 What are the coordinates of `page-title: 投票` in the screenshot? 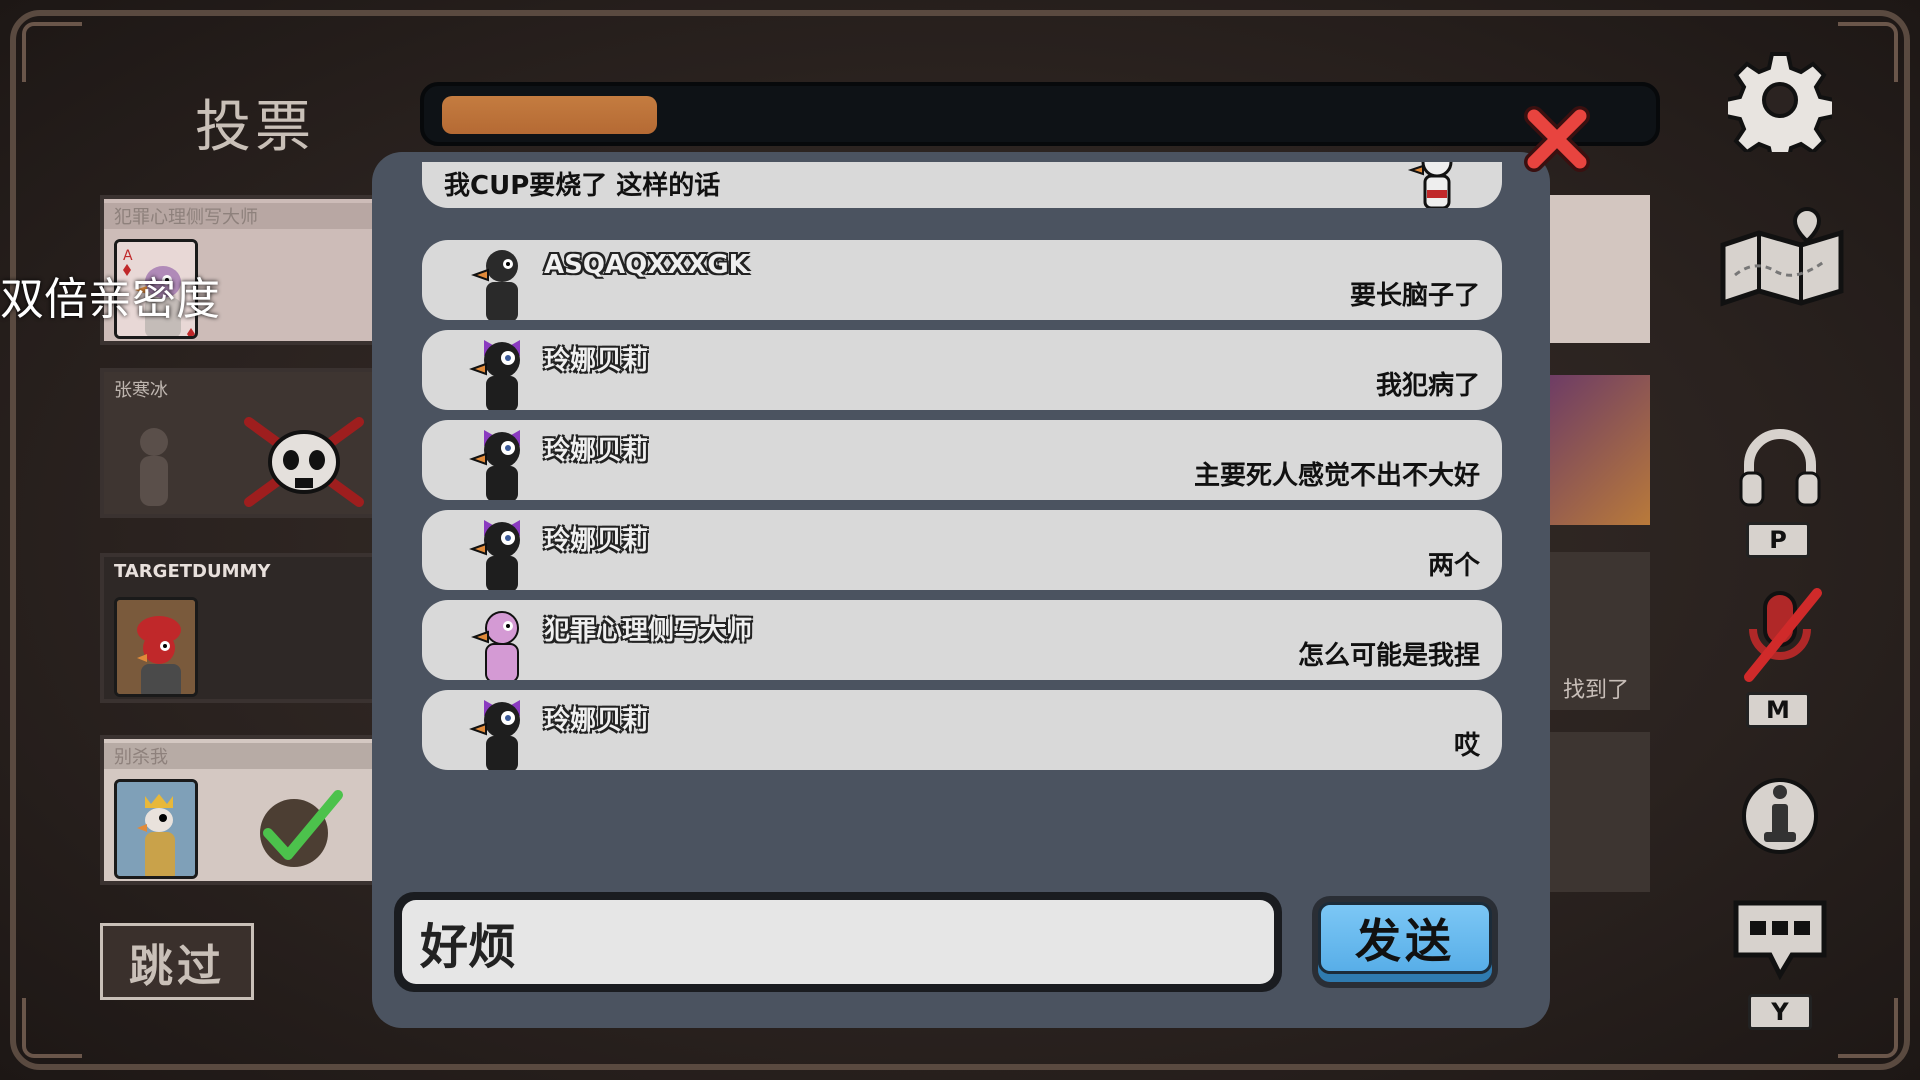 It's located at (255, 127).